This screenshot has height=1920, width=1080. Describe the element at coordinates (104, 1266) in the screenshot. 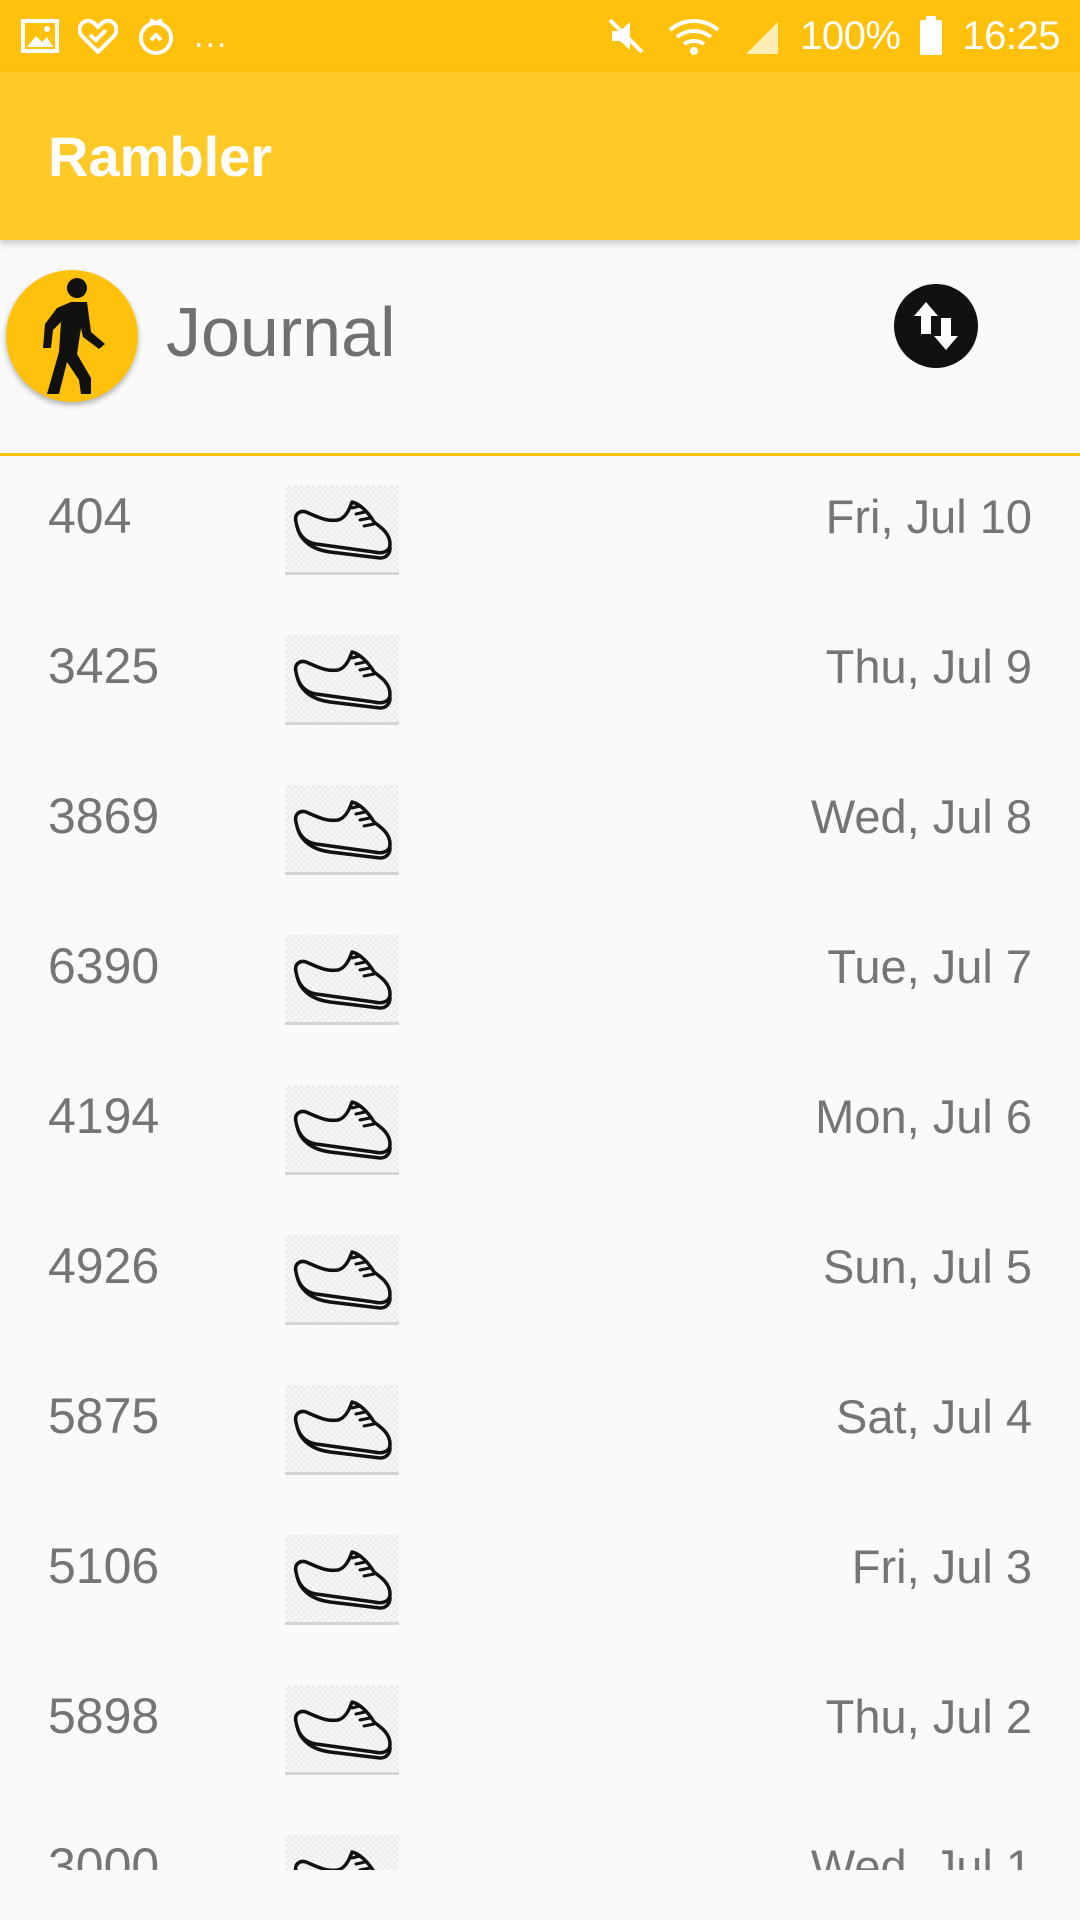

I see `step-count: 4926` at that location.